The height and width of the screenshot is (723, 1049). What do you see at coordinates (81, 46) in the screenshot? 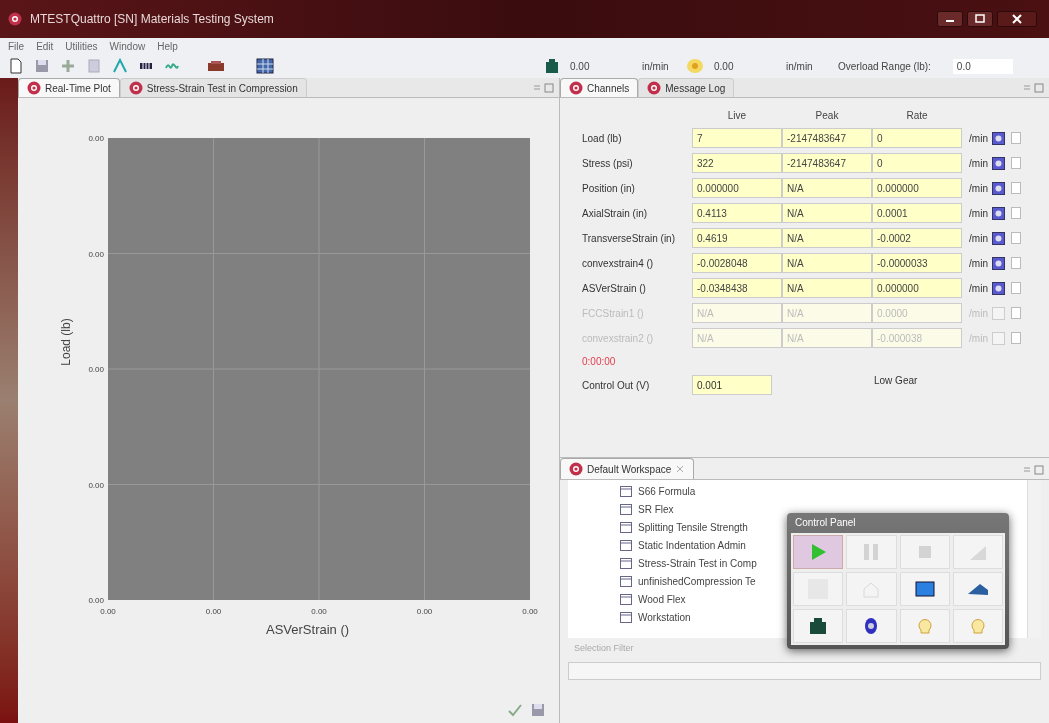
I see `menu-item: Utilities` at bounding box center [81, 46].